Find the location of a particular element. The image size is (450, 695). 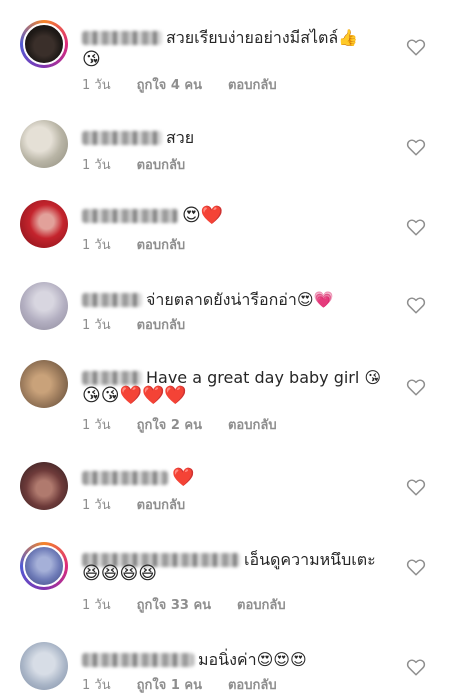

comment-likes: ถูกใจ 1 คน is located at coordinates (169, 684).